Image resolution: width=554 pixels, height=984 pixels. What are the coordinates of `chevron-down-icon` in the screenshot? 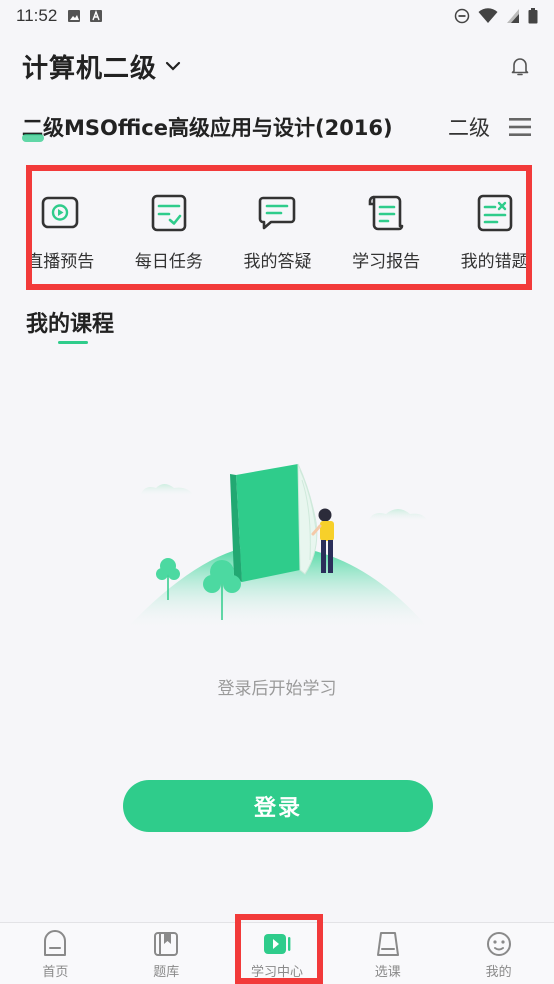 It's located at (173, 66).